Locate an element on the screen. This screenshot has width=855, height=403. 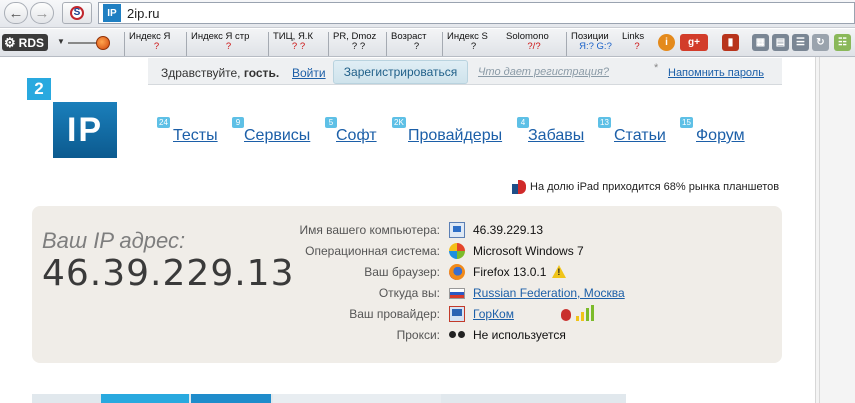
seo-item-value: ?/? is located at coordinates (534, 46).